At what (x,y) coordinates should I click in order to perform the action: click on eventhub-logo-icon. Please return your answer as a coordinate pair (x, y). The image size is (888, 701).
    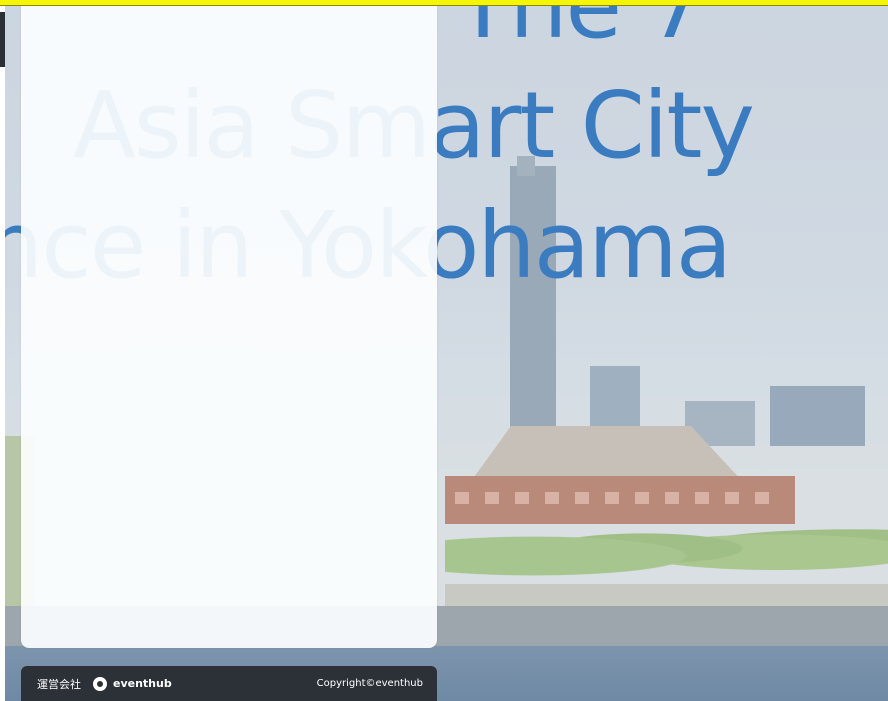
    Looking at the image, I should click on (100, 683).